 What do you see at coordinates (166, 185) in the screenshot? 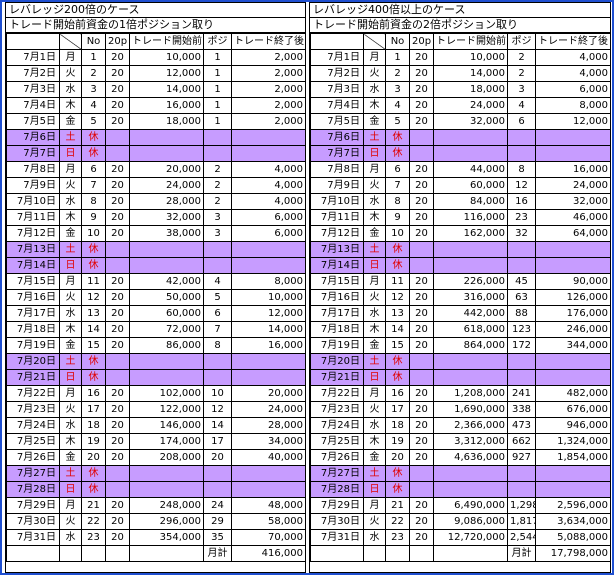
I see `before-cell: 24,000` at bounding box center [166, 185].